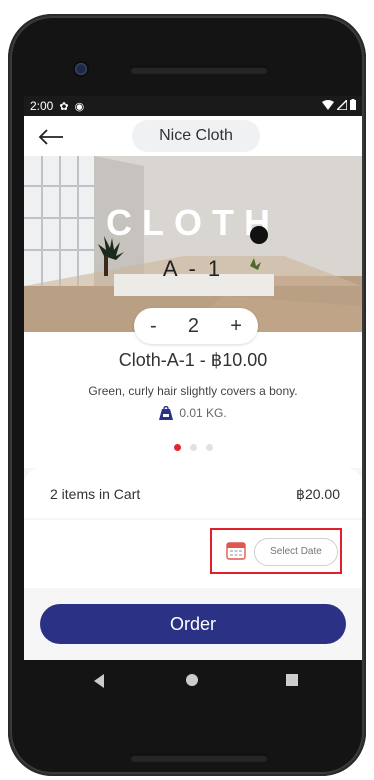  I want to click on nav-recent-icon, so click(292, 680).